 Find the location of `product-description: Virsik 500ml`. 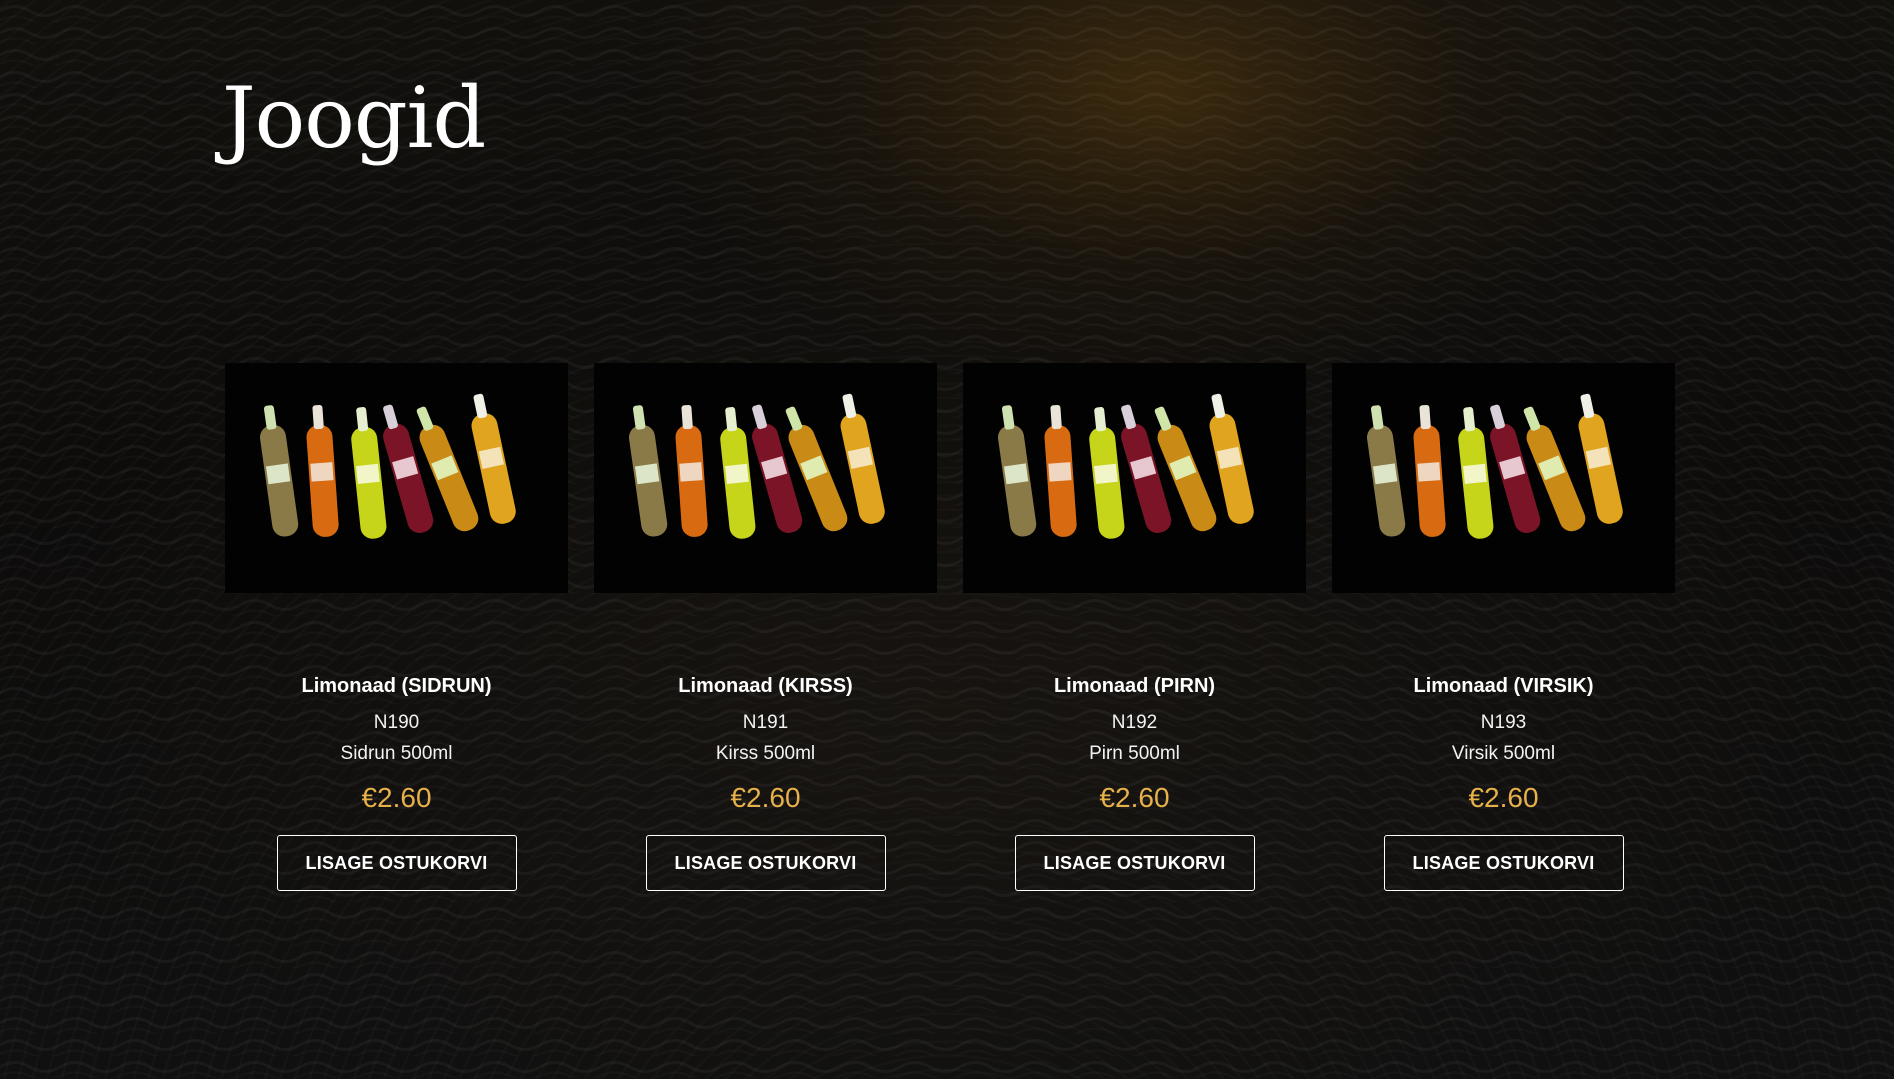

product-description: Virsik 500ml is located at coordinates (1503, 753).